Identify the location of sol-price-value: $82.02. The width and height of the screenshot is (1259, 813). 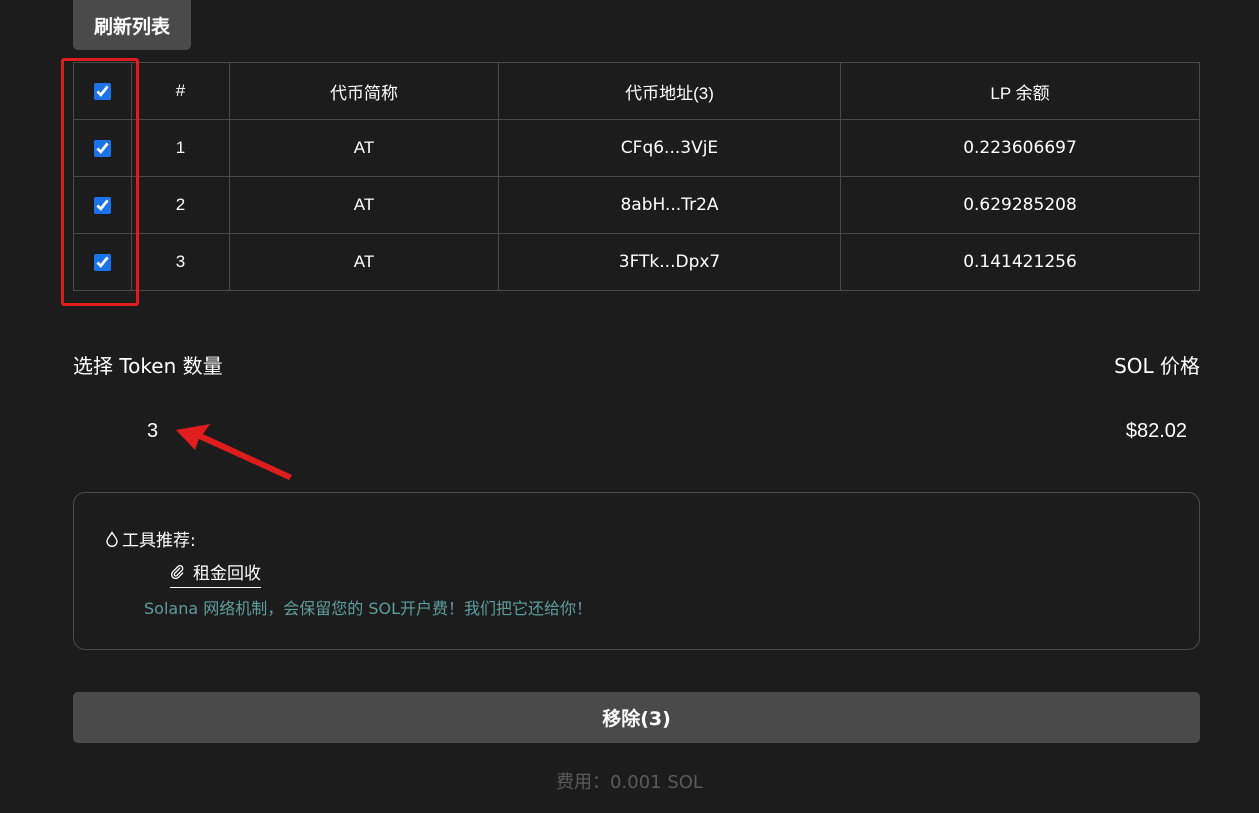
(1156, 431).